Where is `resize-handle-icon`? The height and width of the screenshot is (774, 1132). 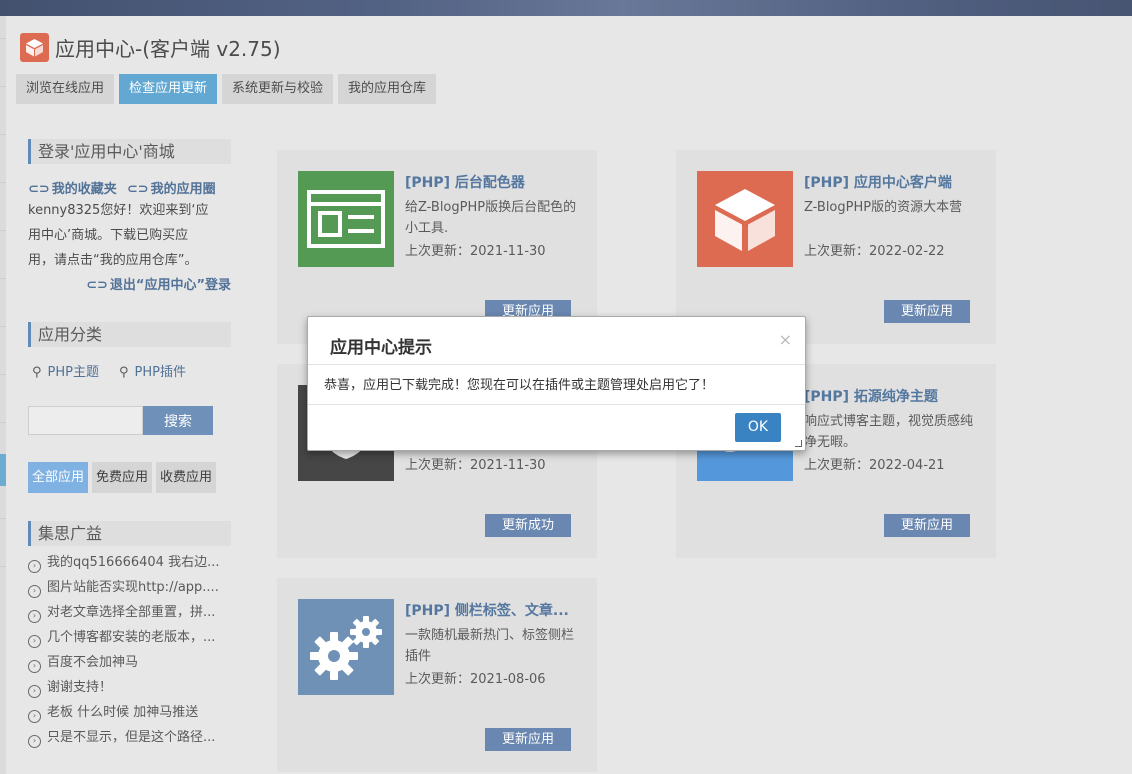 resize-handle-icon is located at coordinates (798, 443).